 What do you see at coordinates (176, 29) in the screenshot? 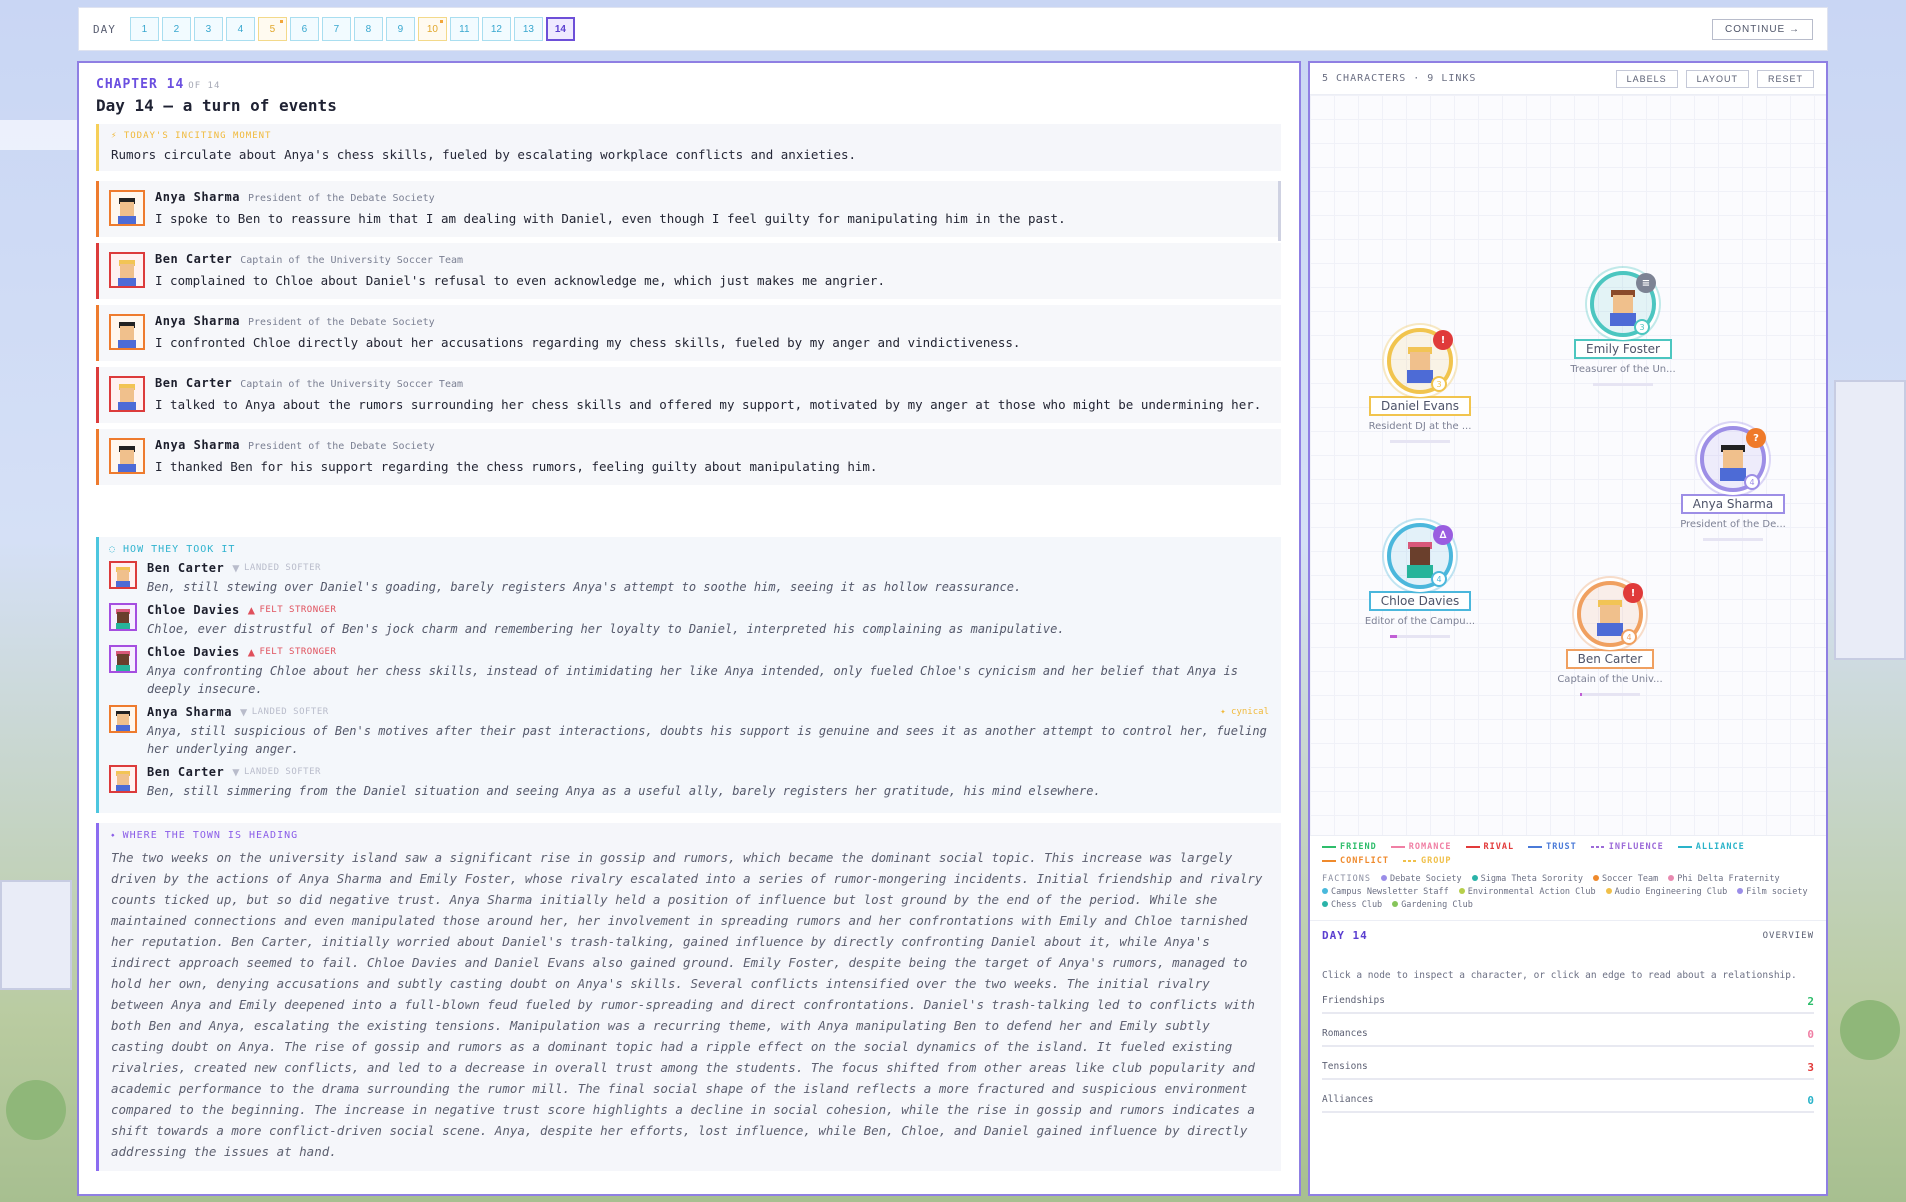
I see `day-button-2: 2` at bounding box center [176, 29].